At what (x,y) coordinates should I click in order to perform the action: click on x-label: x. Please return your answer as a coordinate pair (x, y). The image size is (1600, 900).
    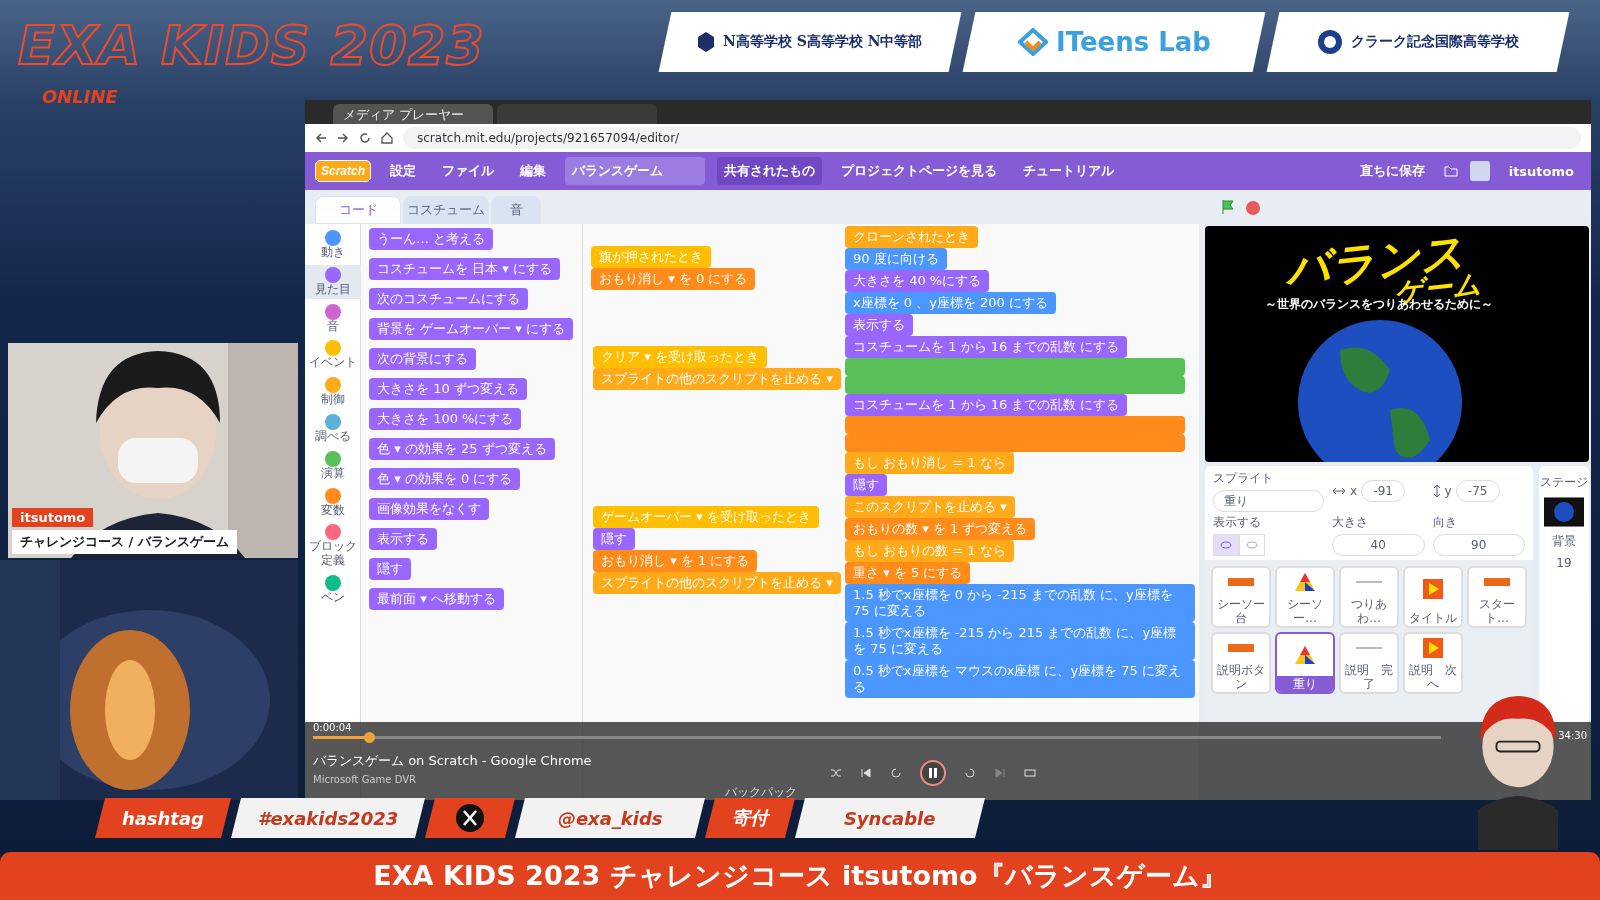
    Looking at the image, I should click on (1354, 491).